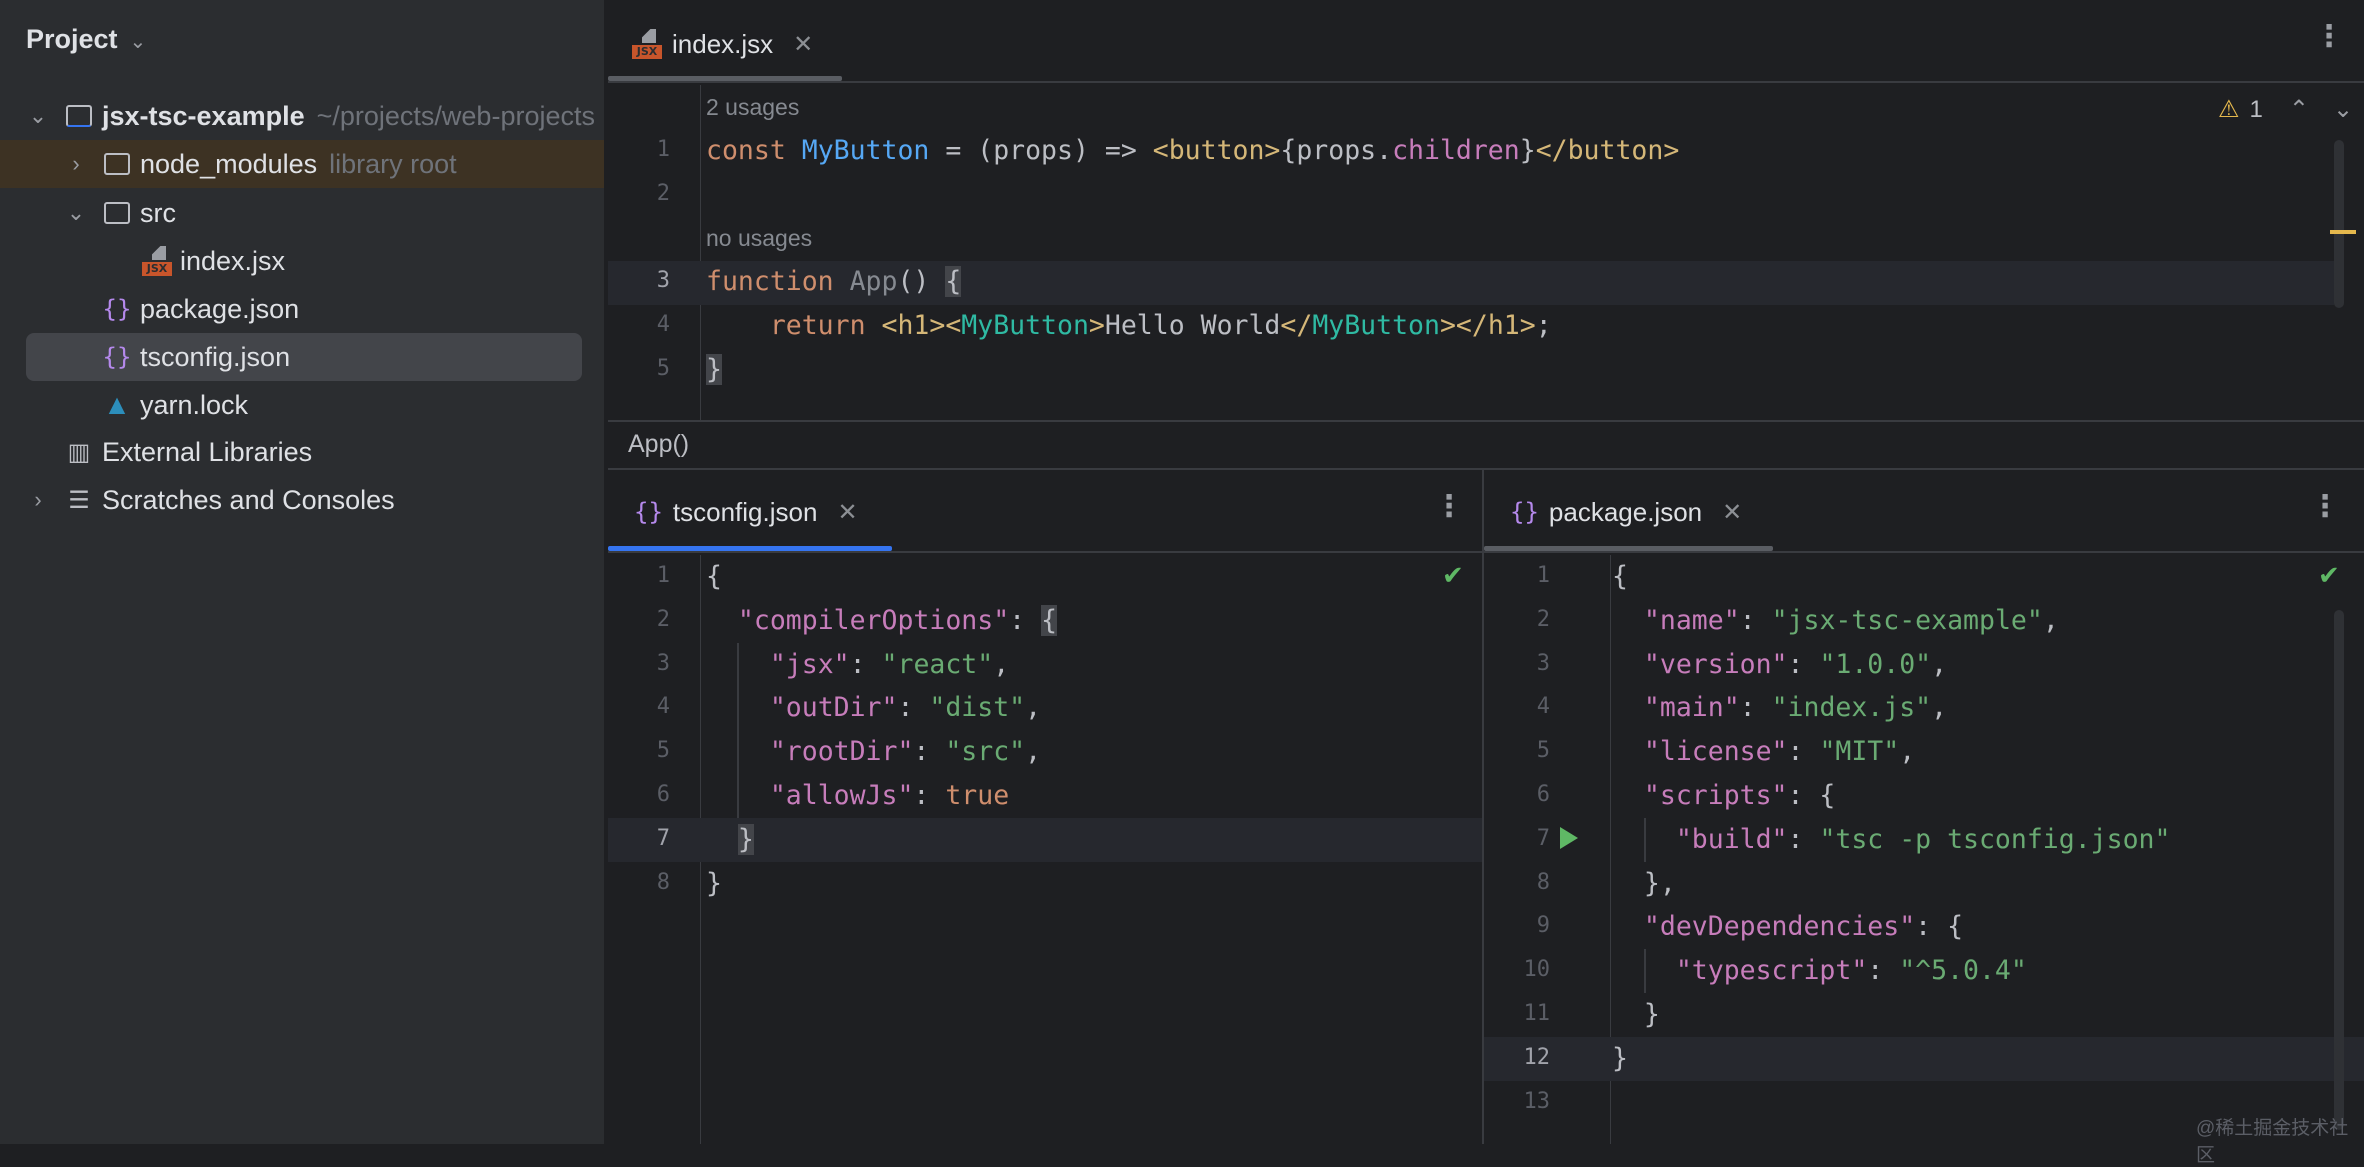  Describe the element at coordinates (302, 213) in the screenshot. I see `tree-item: ⌄ src` at that location.